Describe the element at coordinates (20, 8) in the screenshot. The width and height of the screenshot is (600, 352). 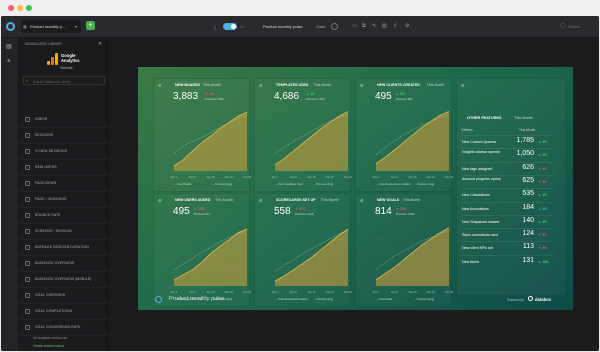
I see `minimize-dot` at that location.